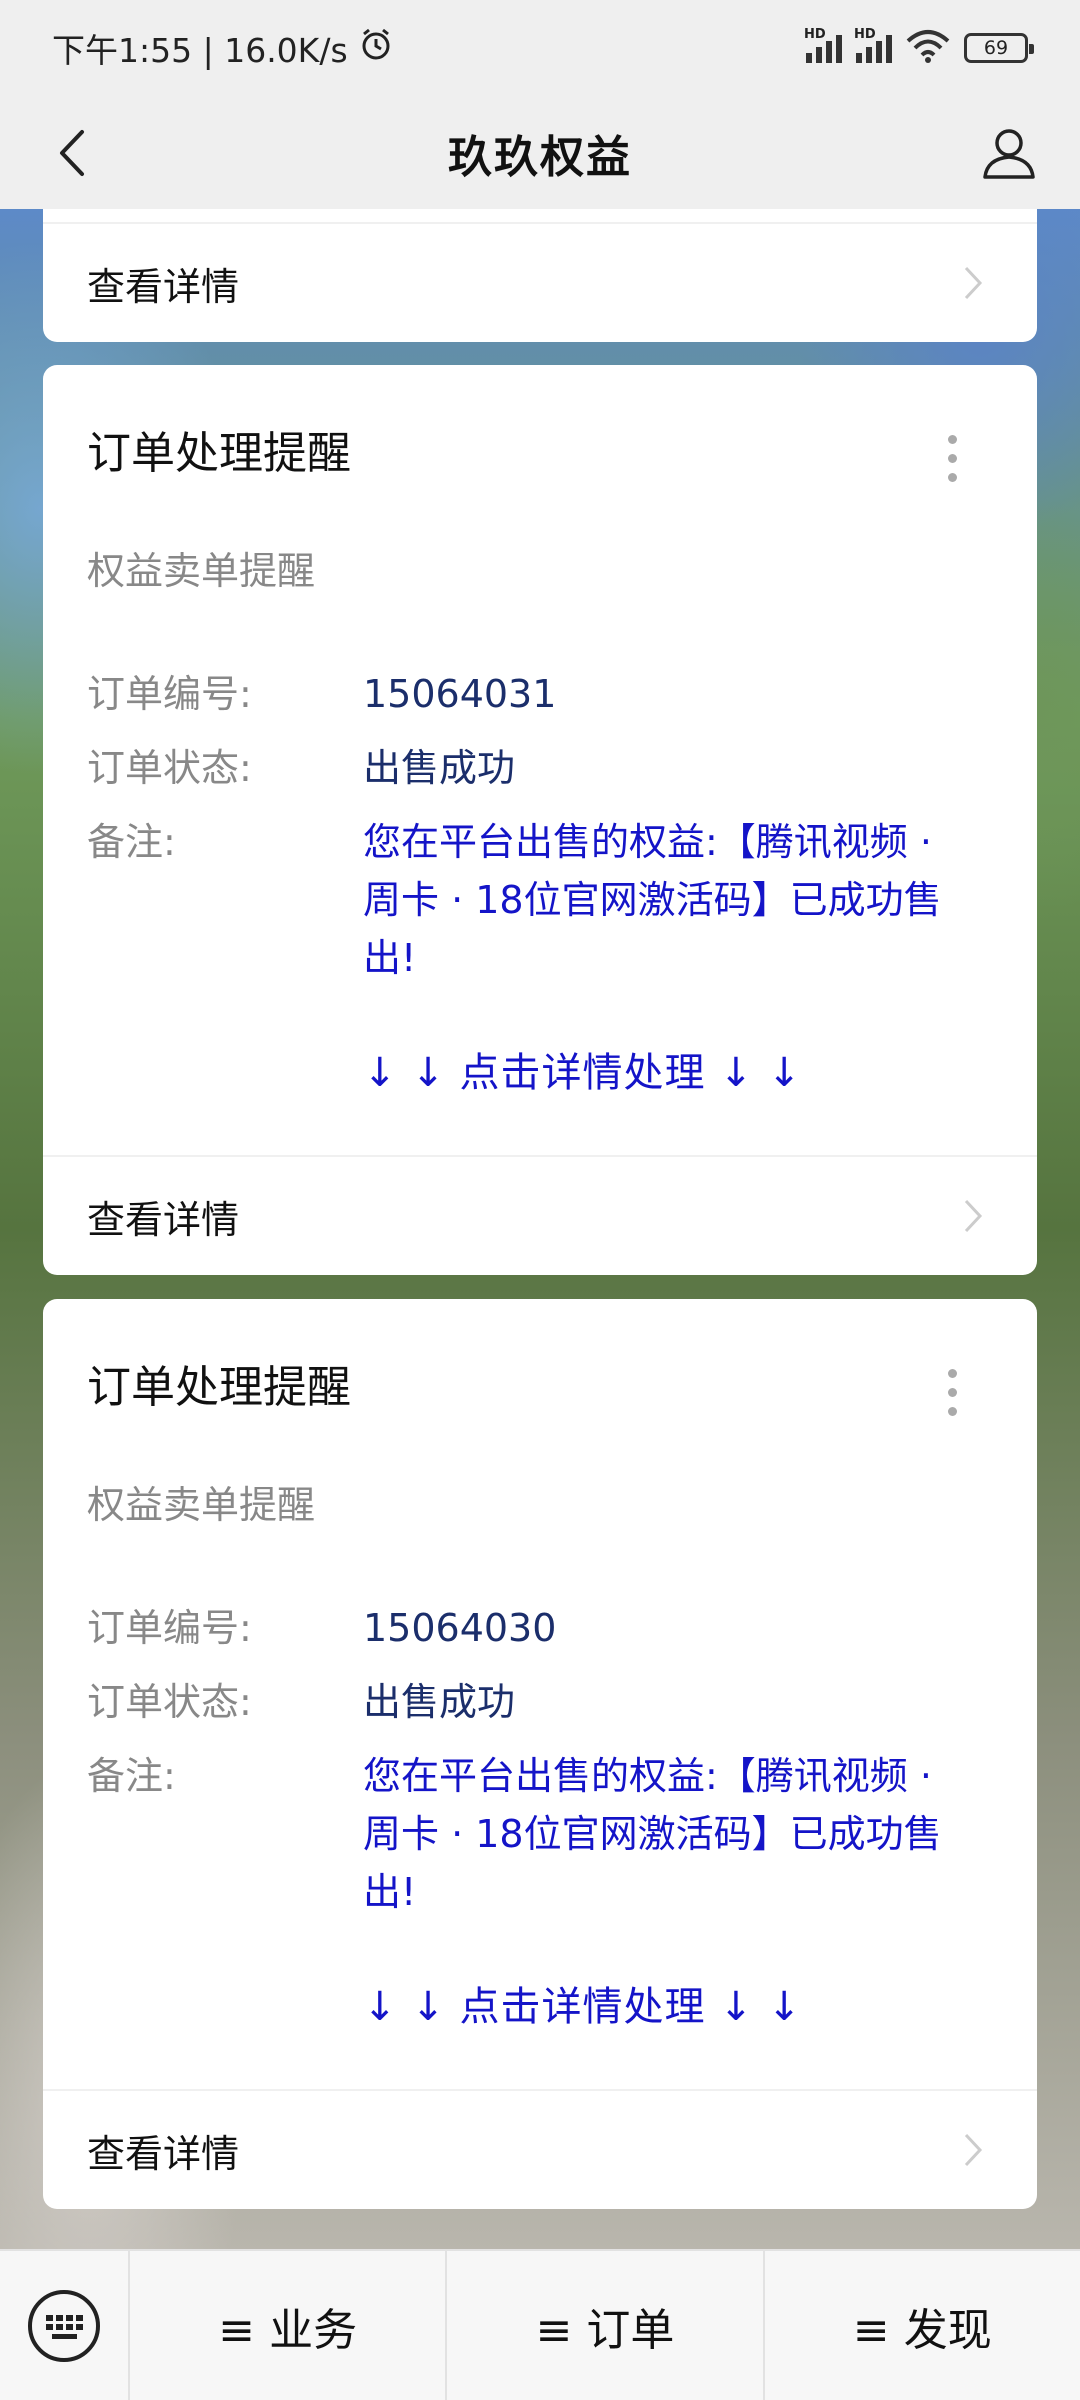 The height and width of the screenshot is (2400, 1080). Describe the element at coordinates (200, 50) in the screenshot. I see `status-time-speed: 下午1:55 | 16.0K/s` at that location.